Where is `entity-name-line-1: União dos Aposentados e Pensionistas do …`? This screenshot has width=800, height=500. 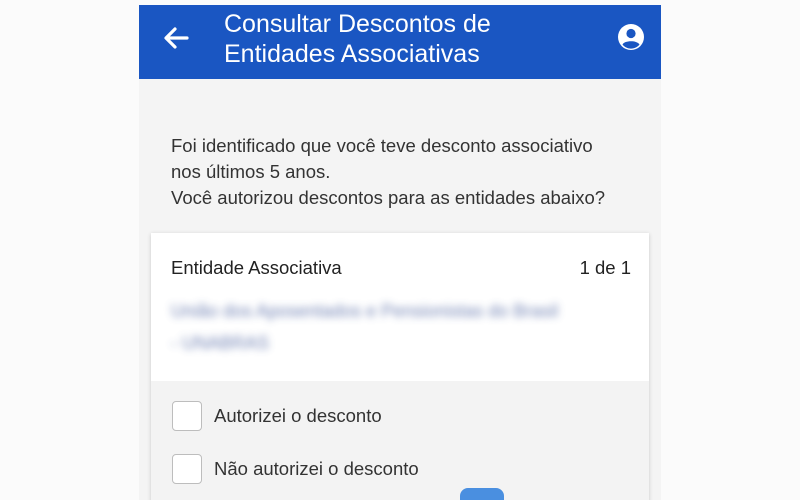
entity-name-line-1: União dos Aposentados e Pensionistas do … is located at coordinates (365, 311).